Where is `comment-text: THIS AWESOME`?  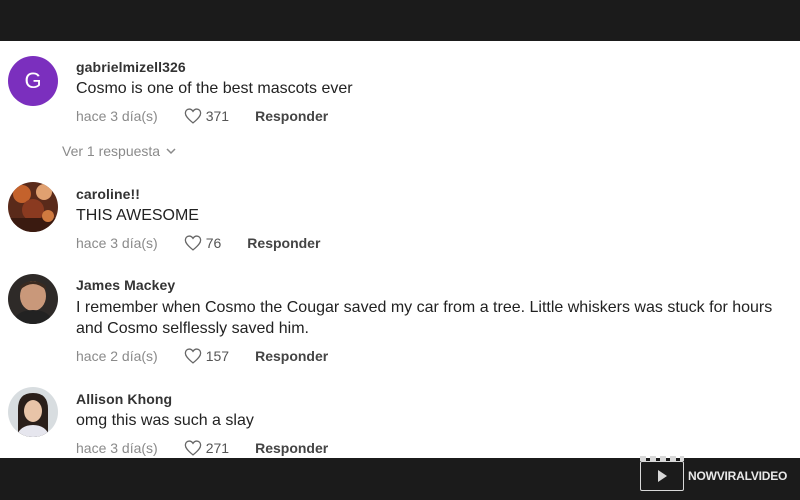 comment-text: THIS AWESOME is located at coordinates (137, 215).